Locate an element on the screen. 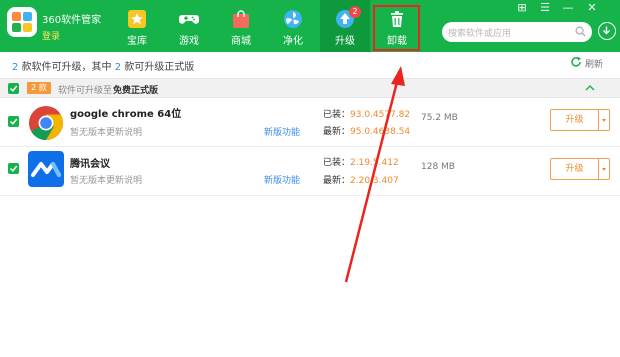 The image size is (620, 357). tencent-meeting-icon is located at coordinates (46, 169).